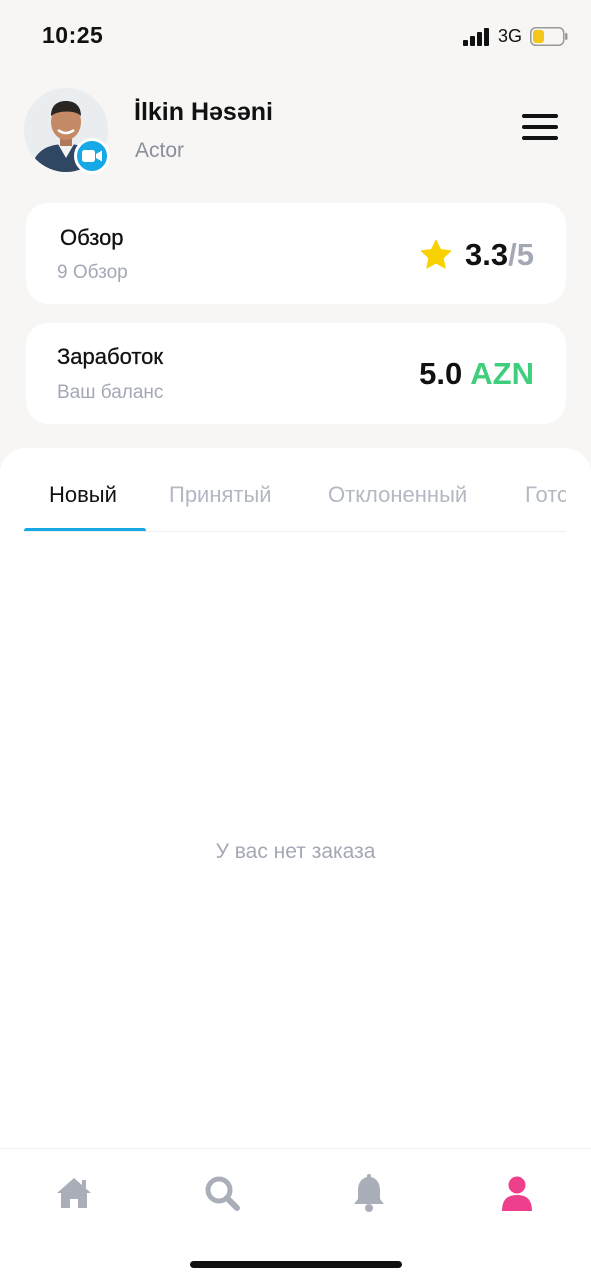  I want to click on earnings-card: Заработок Ваш баланс 5.0 AZN, so click(296, 373).